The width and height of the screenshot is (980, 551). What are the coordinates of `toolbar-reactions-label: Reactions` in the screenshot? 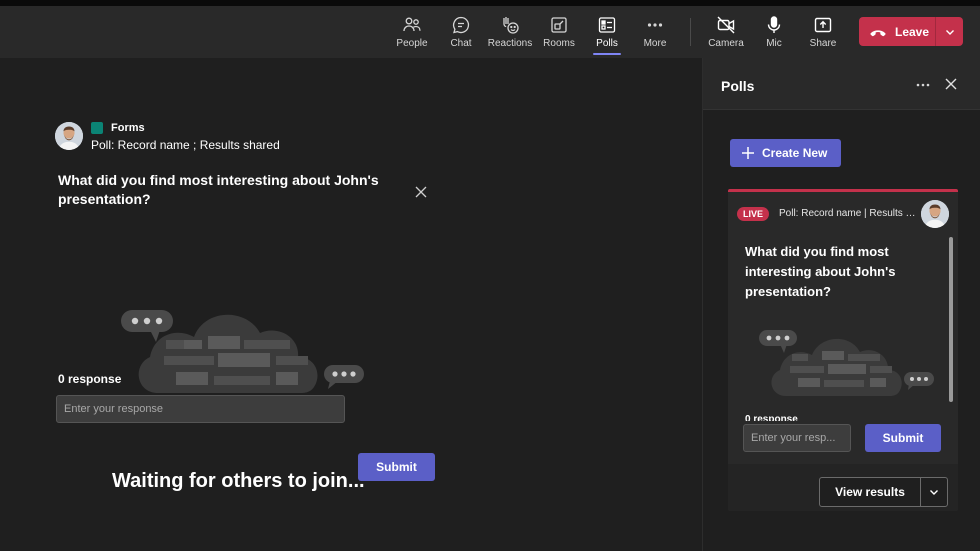 It's located at (510, 43).